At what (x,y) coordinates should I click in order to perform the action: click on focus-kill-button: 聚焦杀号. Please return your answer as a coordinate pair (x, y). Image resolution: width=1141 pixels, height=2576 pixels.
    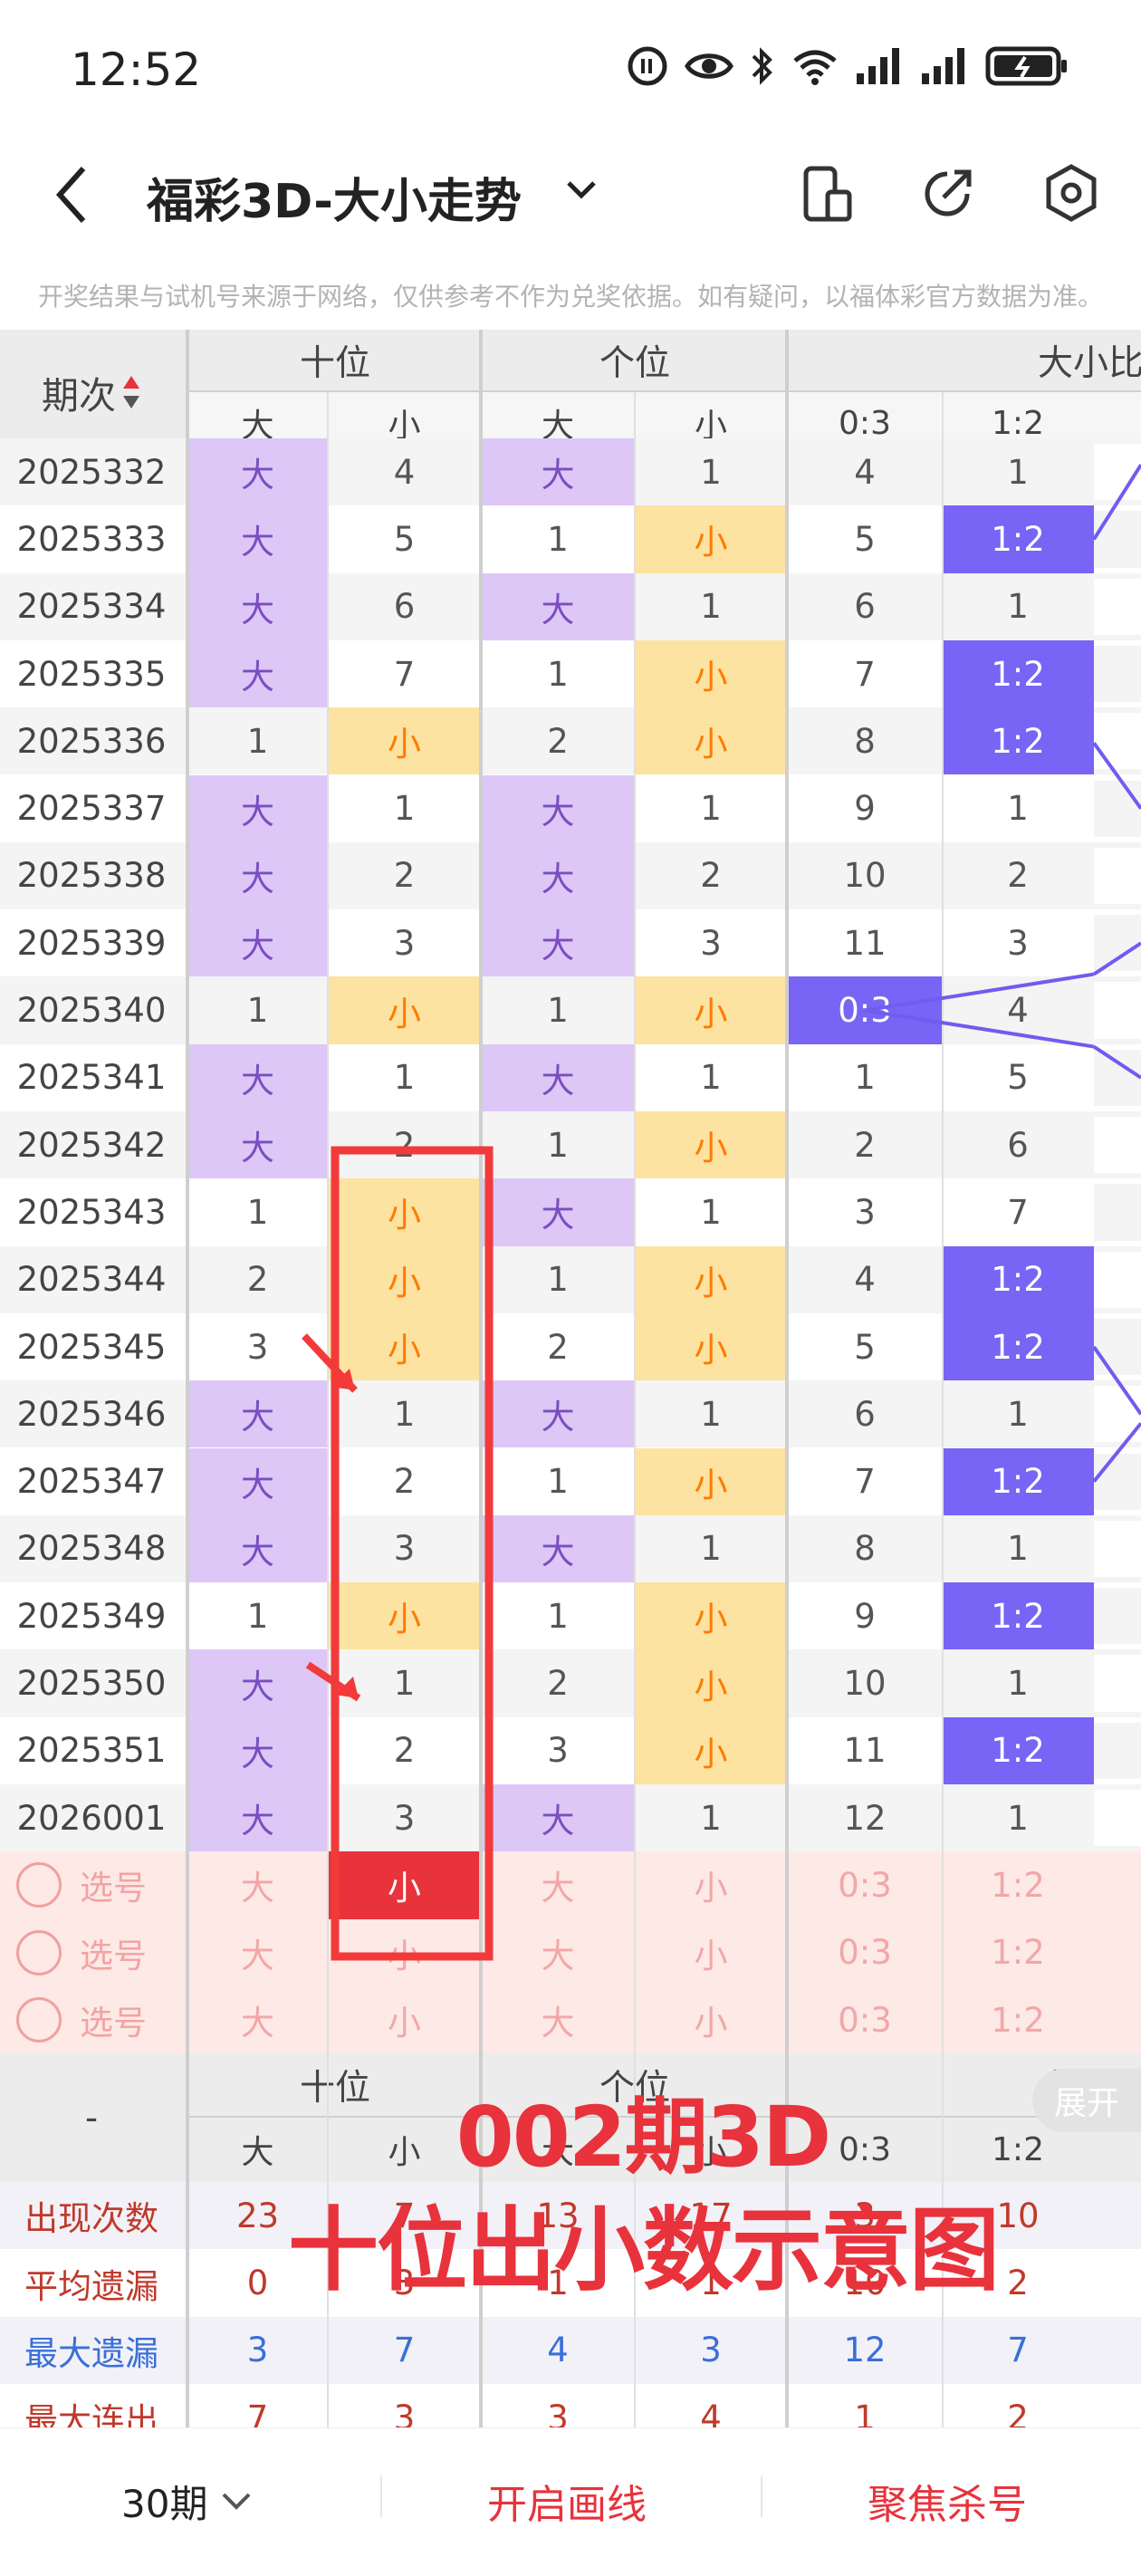
    Looking at the image, I should click on (948, 2501).